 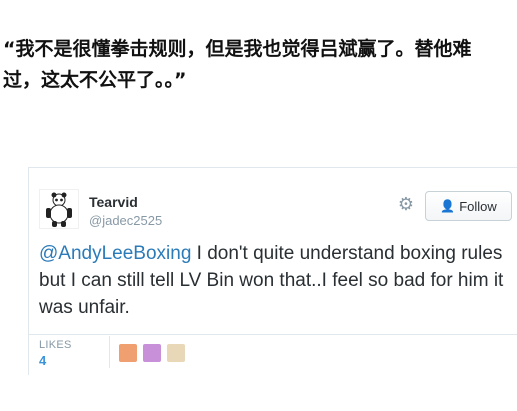 What do you see at coordinates (448, 206) in the screenshot?
I see `add-person-icon: 👤` at bounding box center [448, 206].